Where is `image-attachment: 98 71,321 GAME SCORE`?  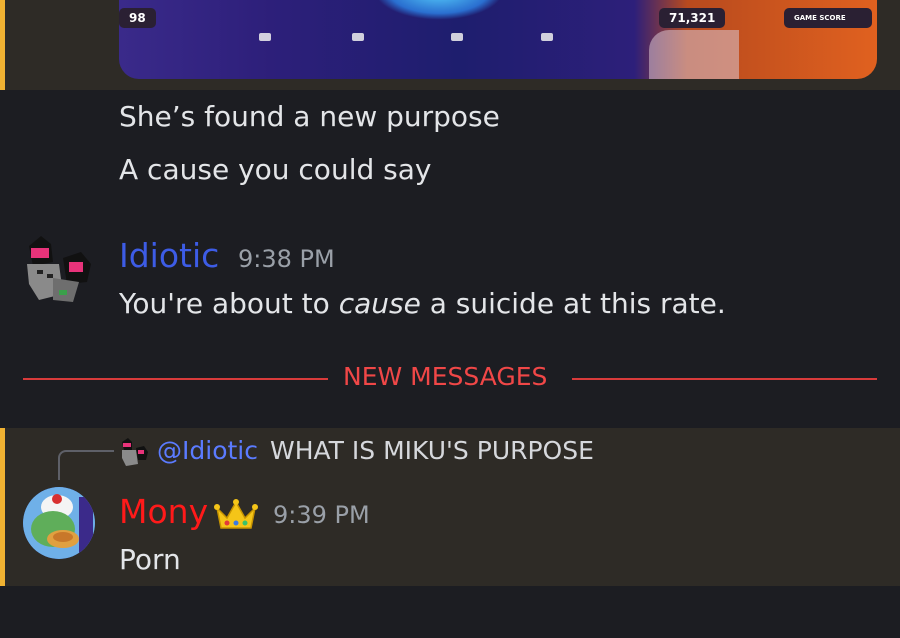 image-attachment: 98 71,321 GAME SCORE is located at coordinates (498, 39).